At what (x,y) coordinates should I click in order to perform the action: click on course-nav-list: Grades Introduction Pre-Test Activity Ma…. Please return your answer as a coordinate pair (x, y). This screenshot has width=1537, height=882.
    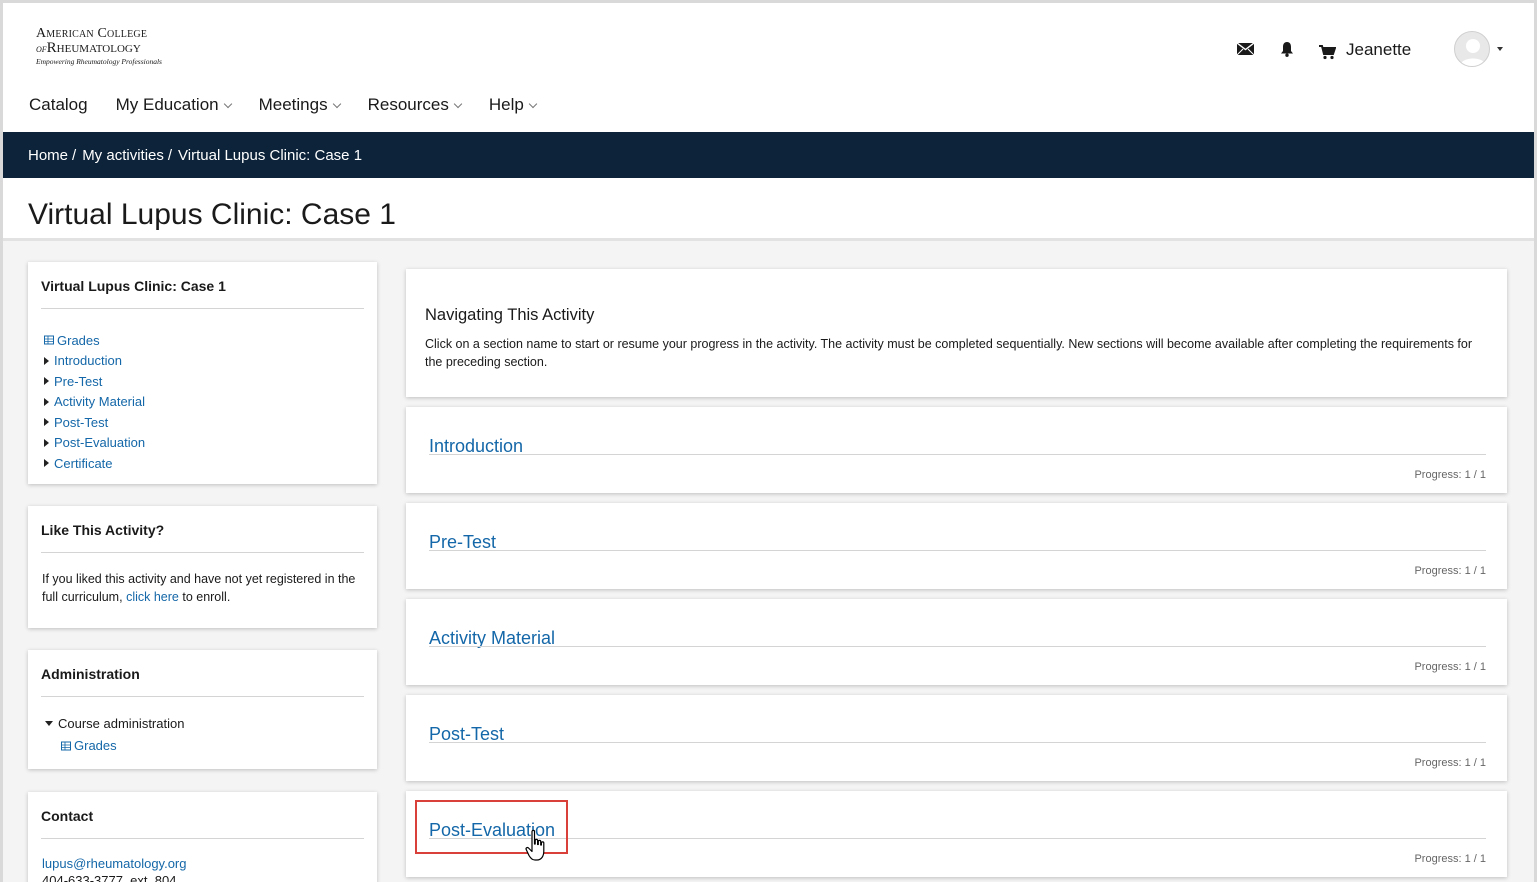
    Looking at the image, I should click on (94, 402).